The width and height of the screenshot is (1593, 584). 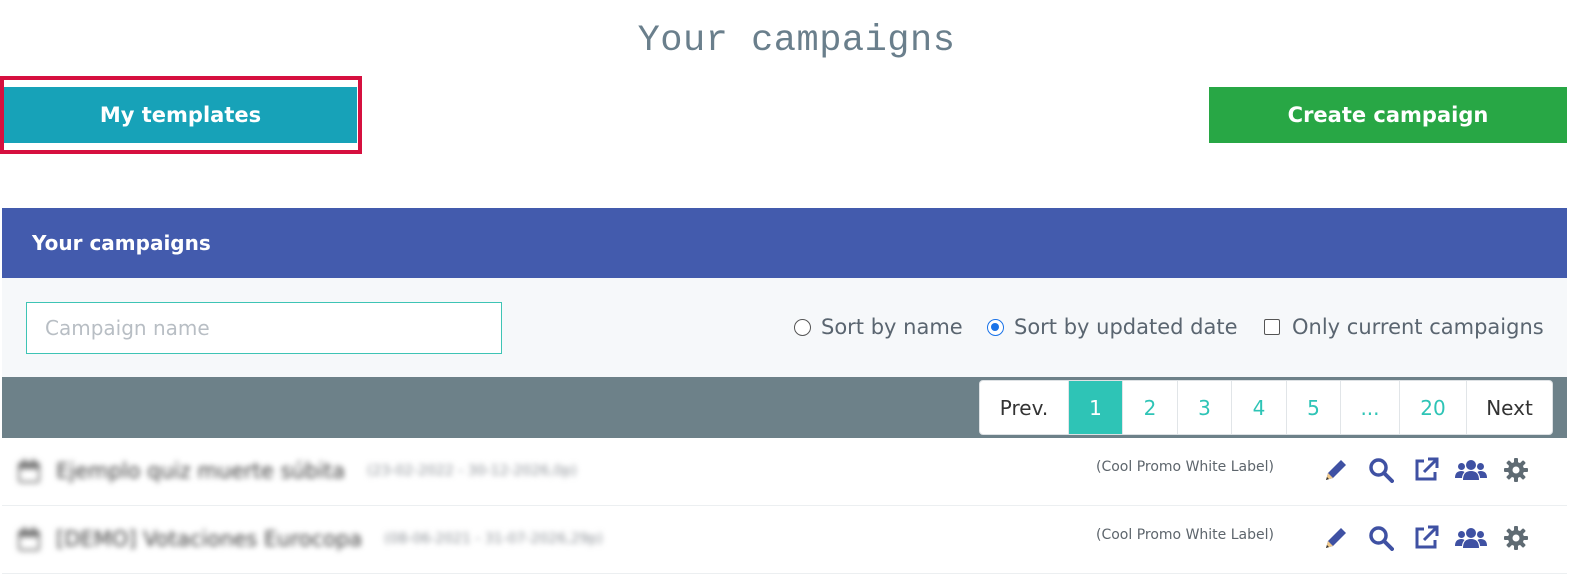 I want to click on sort-by-name-option: Sort by name, so click(x=878, y=327).